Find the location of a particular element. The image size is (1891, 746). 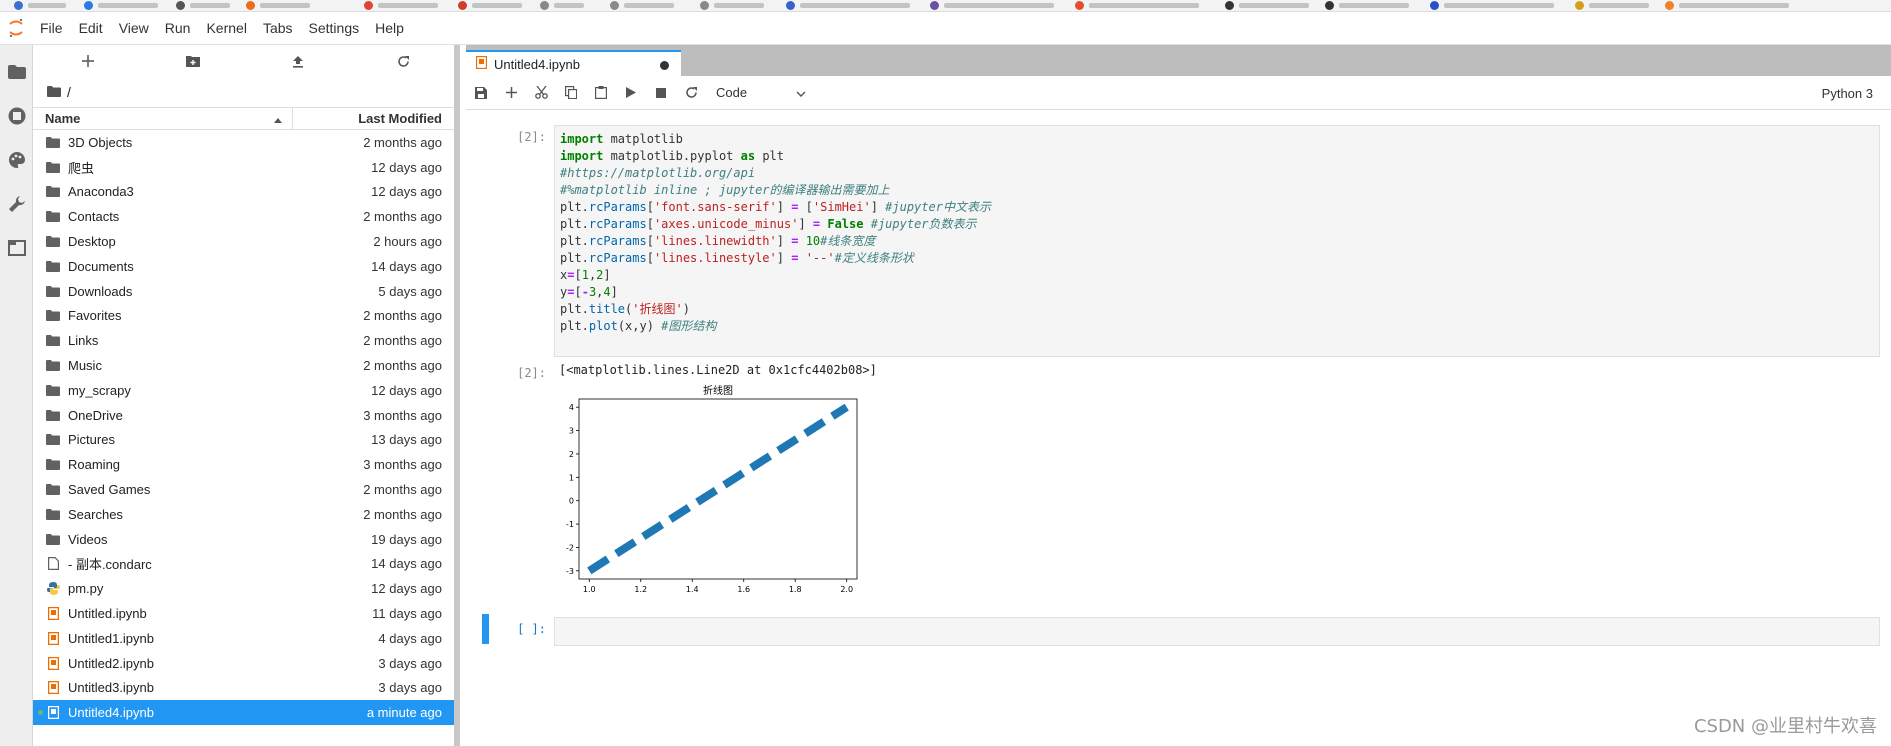

watermark: CSDN @业里村牛欢喜 is located at coordinates (1785, 726).